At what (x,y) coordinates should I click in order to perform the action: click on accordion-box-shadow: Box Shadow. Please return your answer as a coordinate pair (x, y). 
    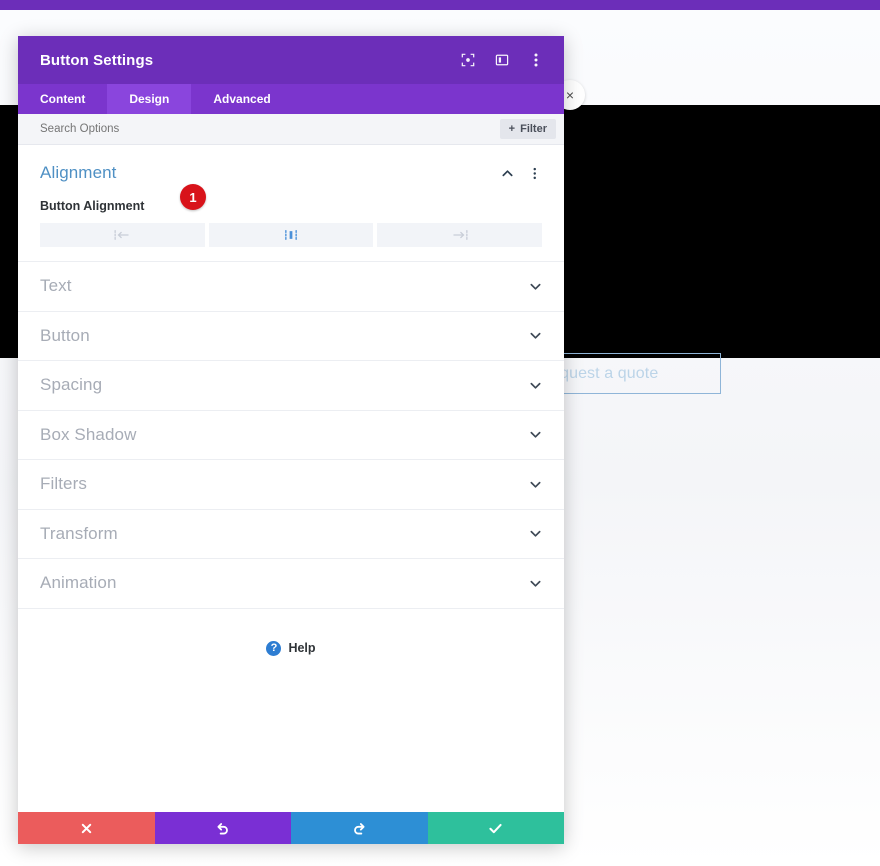
    Looking at the image, I should click on (291, 435).